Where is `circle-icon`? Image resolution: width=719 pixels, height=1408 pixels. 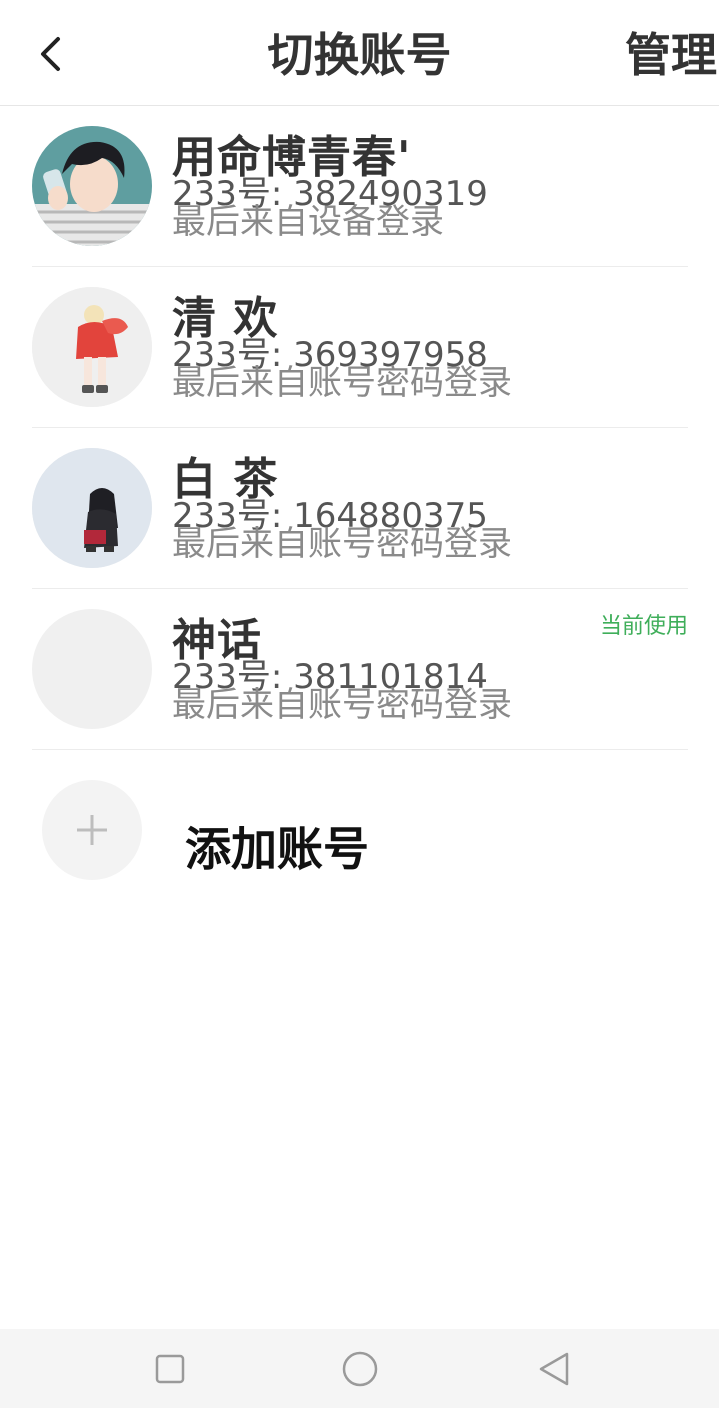
circle-icon is located at coordinates (360, 1369).